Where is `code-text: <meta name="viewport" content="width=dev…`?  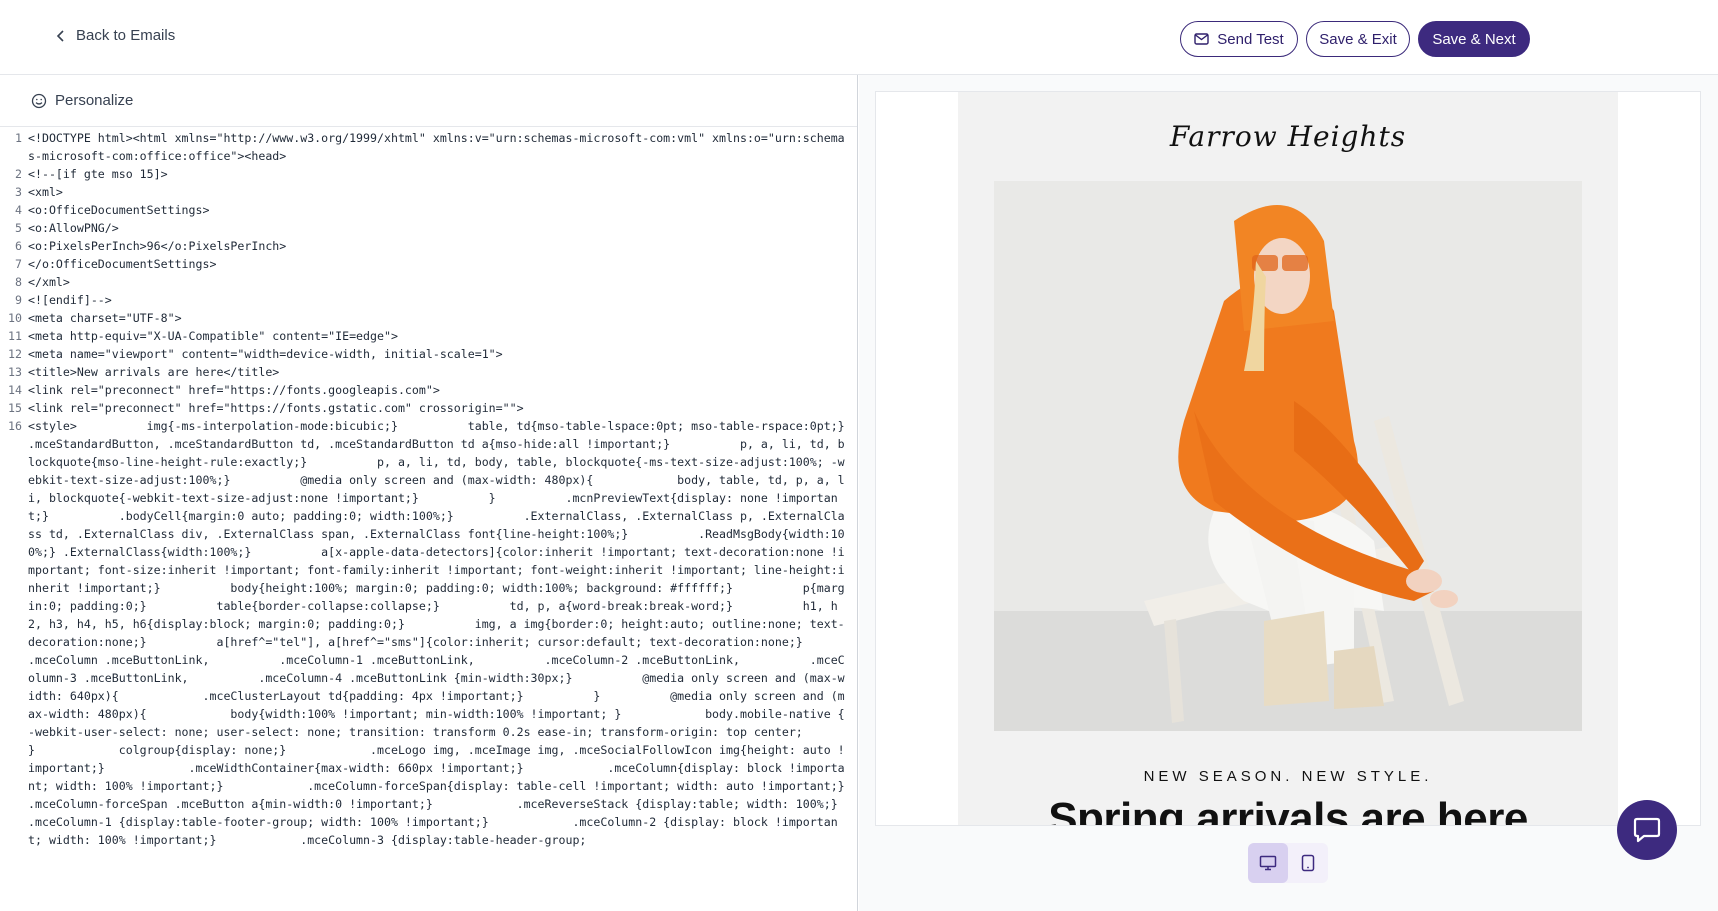
code-text: <meta name="viewport" content="width=dev… is located at coordinates (265, 354).